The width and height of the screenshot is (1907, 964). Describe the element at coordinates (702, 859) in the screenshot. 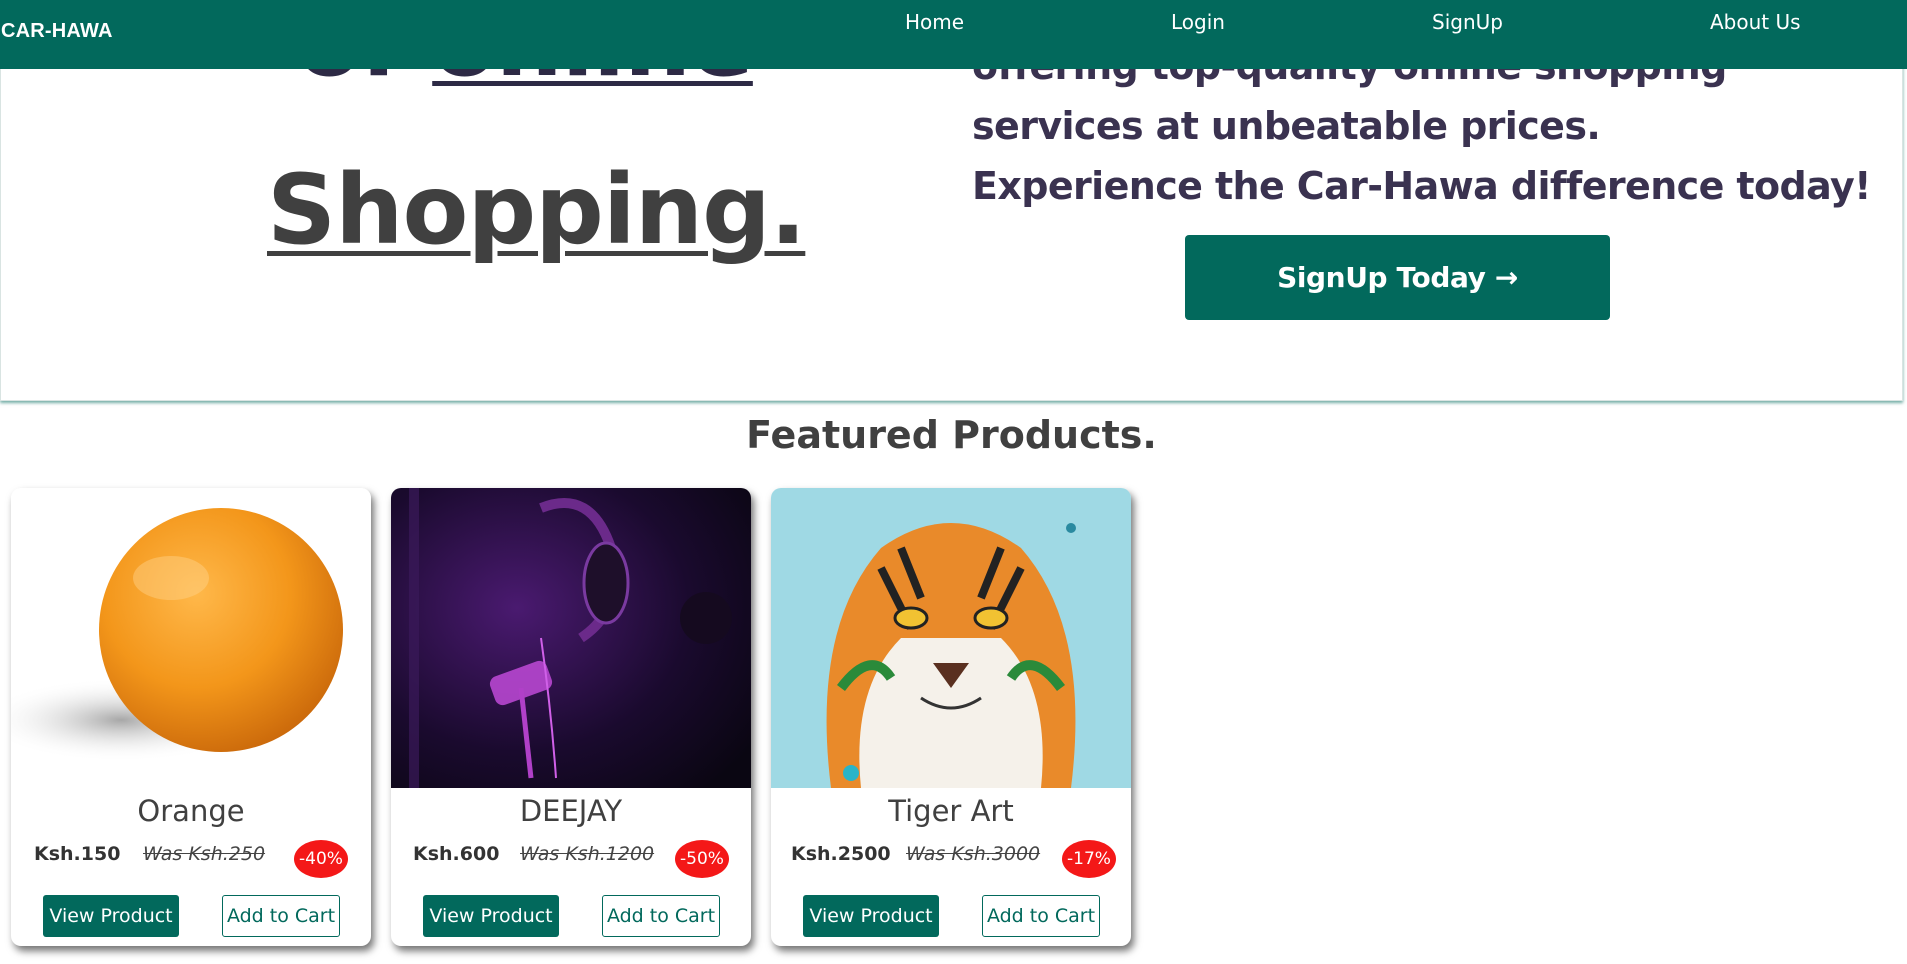

I see `discount-badge: -50%` at that location.